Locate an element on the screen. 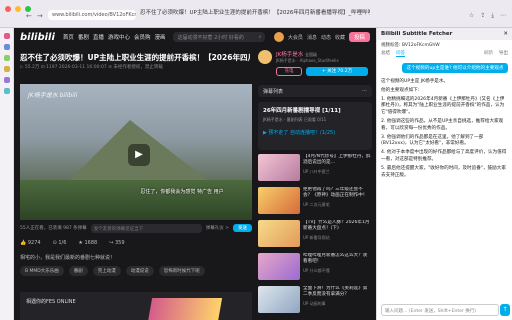 The height and width of the screenshot is (320, 512). recommendation-item: 【TV】什么是人脉？2026年1月新番大盘点！(下) UP 新番导视站 is located at coordinates (315, 235).